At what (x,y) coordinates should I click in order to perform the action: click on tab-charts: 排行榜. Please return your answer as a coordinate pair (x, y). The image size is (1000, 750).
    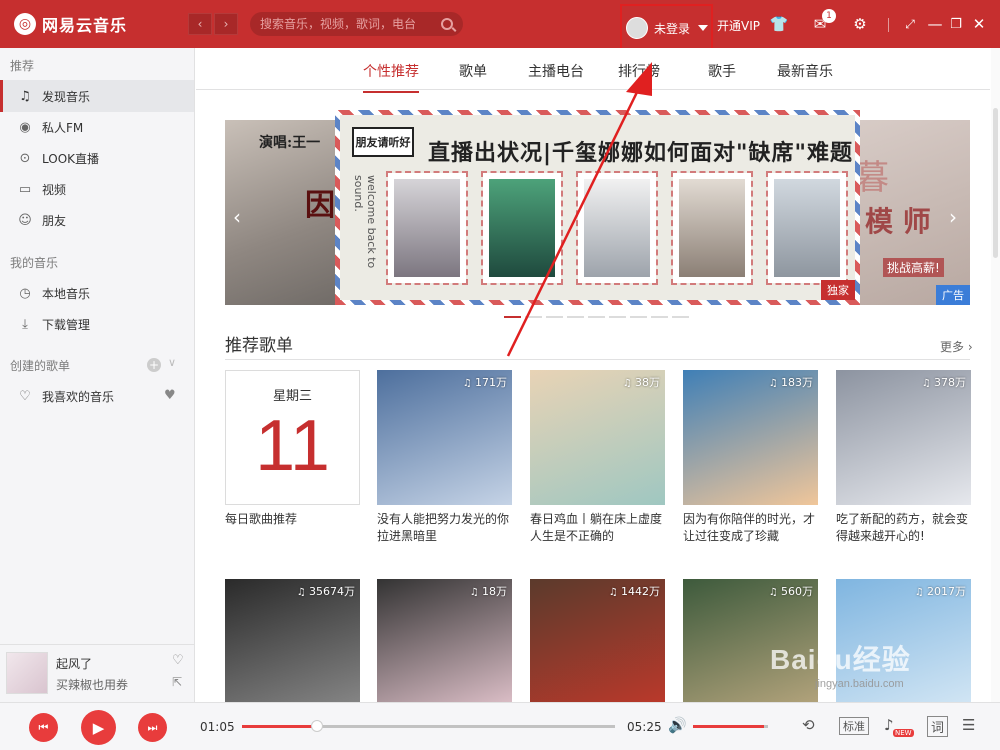
    Looking at the image, I should click on (639, 71).